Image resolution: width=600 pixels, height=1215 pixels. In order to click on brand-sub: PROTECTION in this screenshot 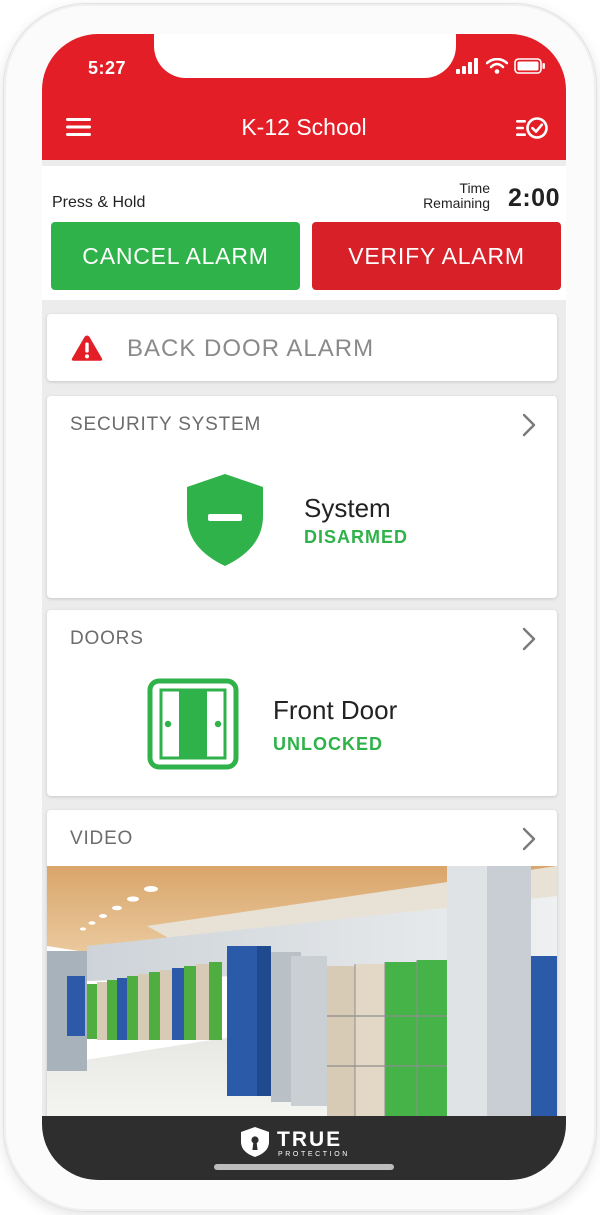, I will do `click(314, 1154)`.